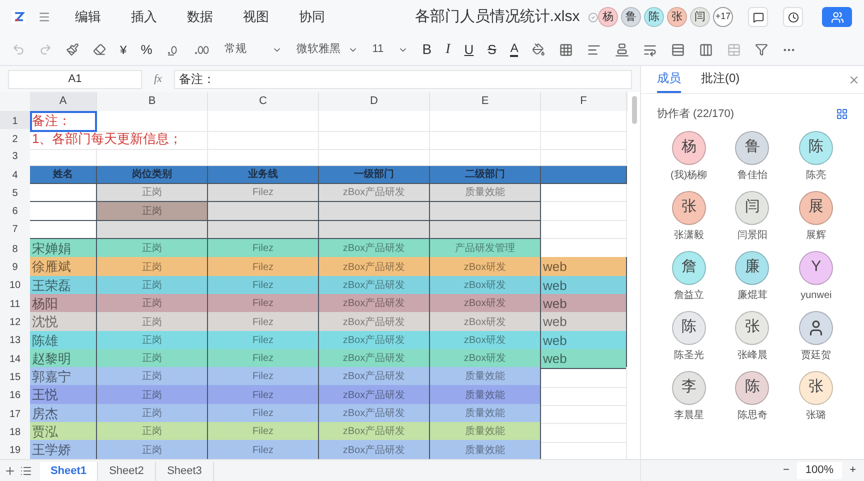  I want to click on number-format-dropdown: 常规, so click(253, 49).